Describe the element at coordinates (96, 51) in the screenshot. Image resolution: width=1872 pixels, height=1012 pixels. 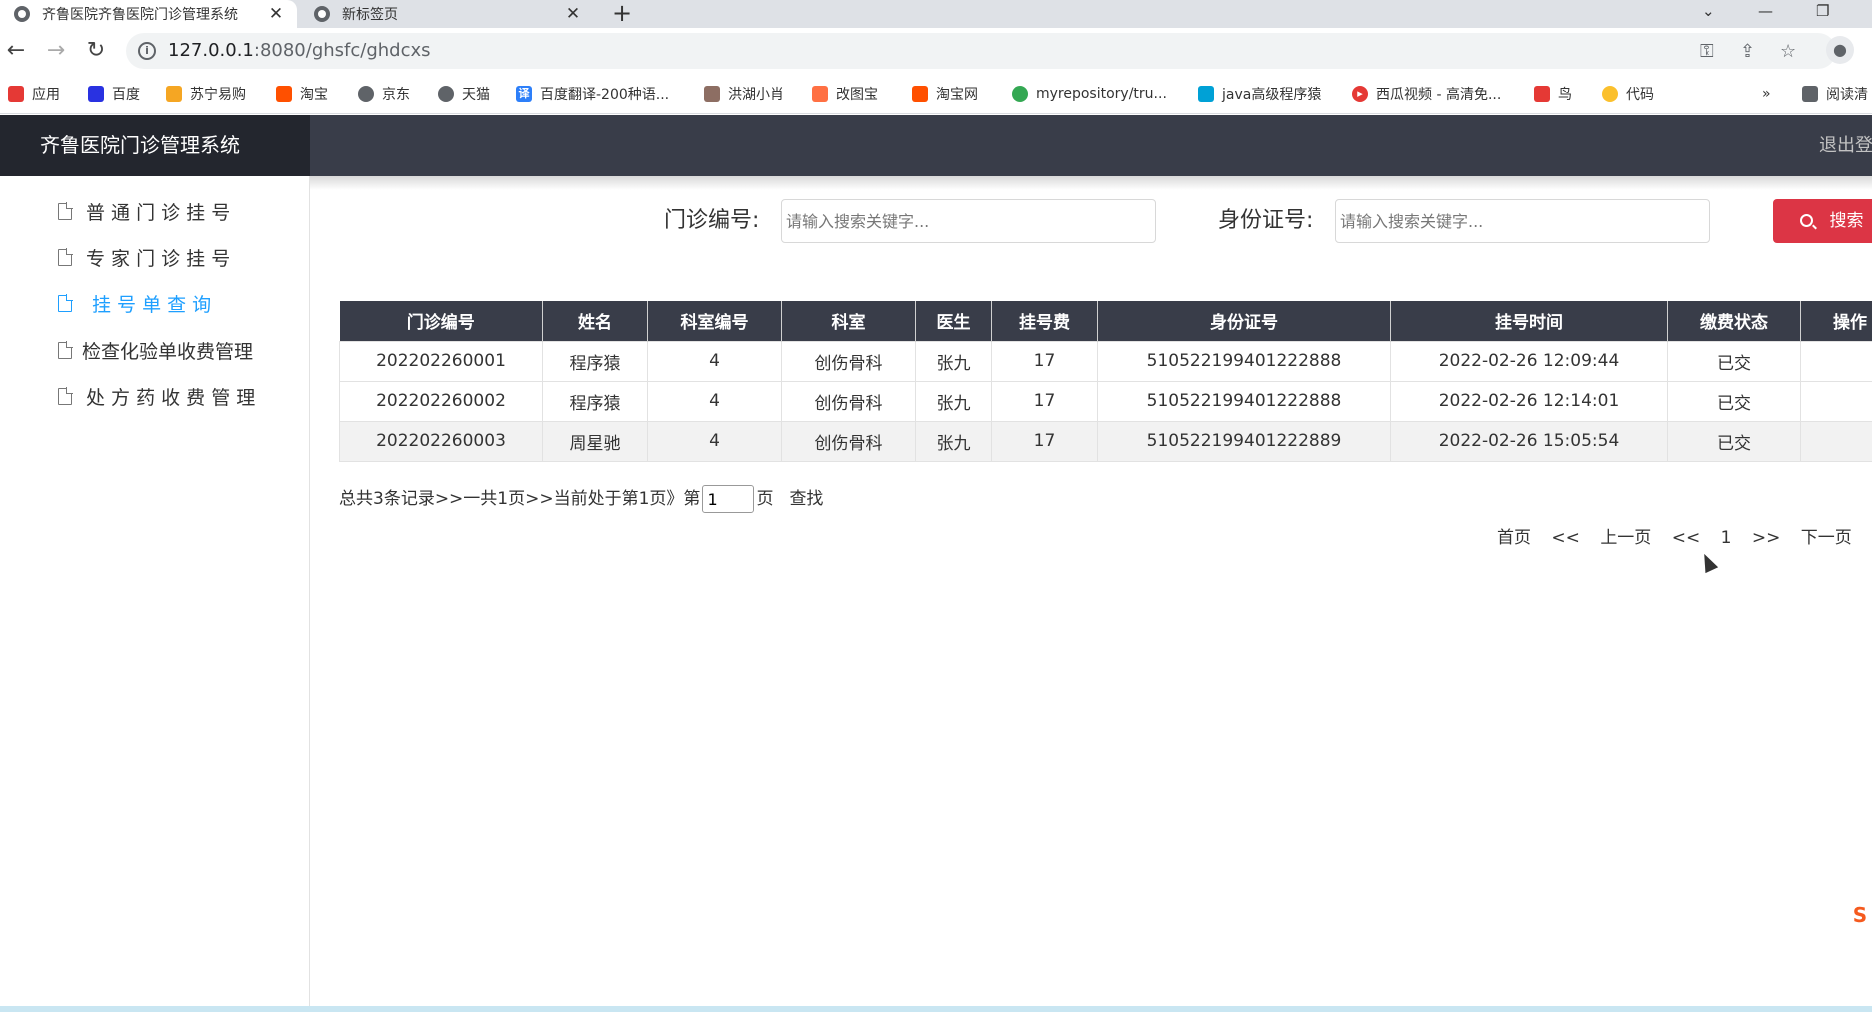
I see `reload-icon: ↻` at that location.